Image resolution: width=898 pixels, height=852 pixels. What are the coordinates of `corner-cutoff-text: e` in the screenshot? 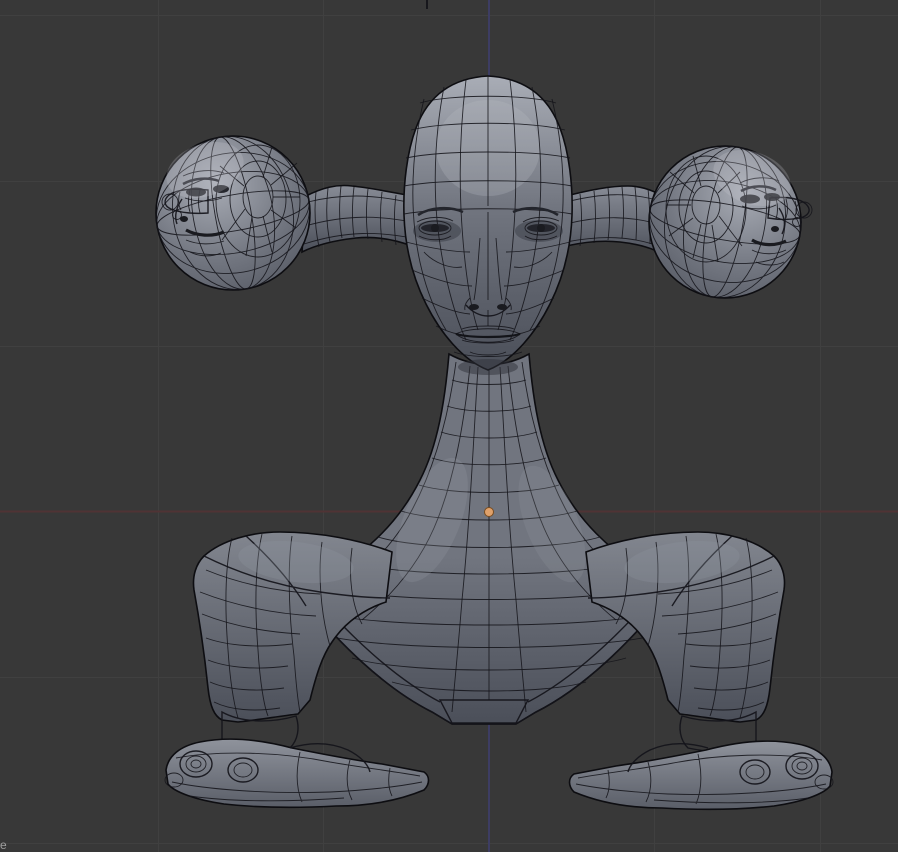 It's located at (3, 845).